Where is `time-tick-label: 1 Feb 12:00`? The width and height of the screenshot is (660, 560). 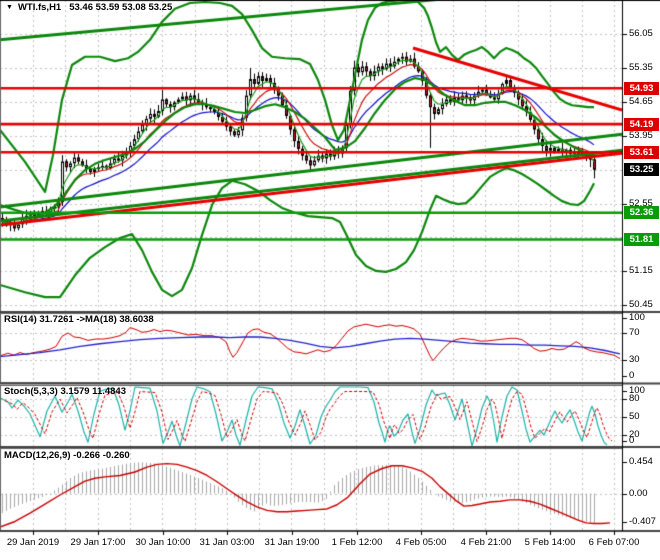 time-tick-label: 1 Feb 12:00 is located at coordinates (357, 542).